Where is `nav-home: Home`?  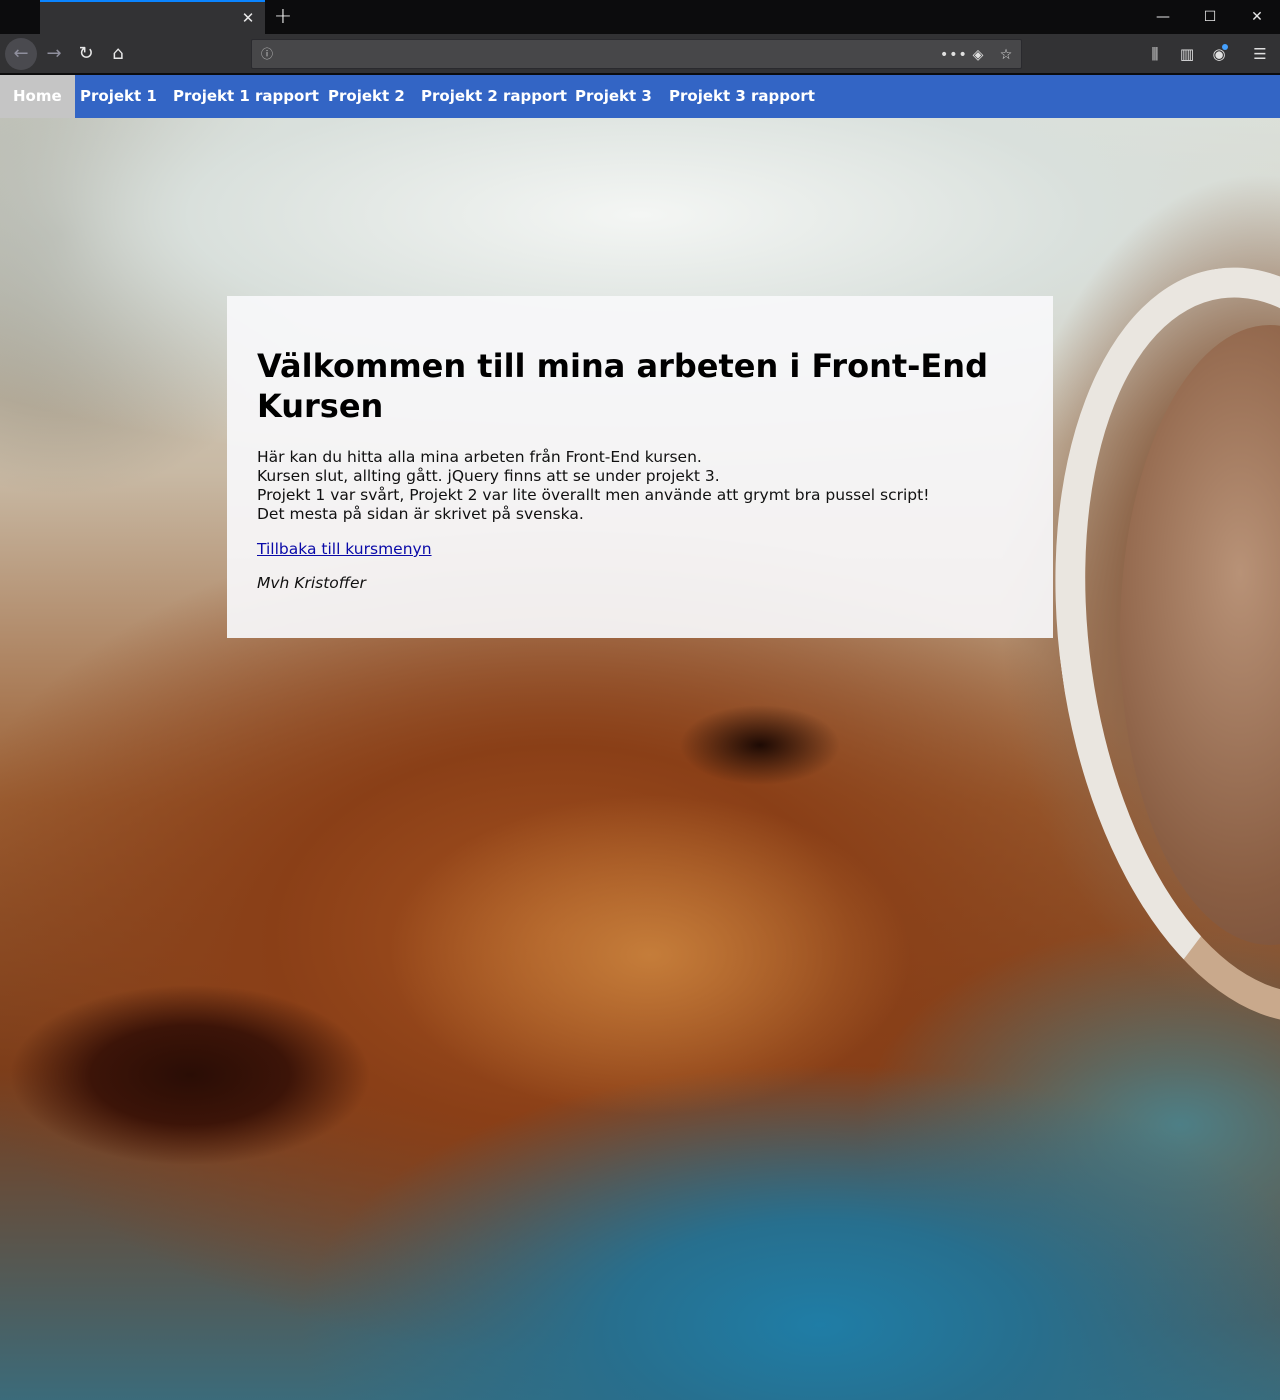 nav-home: Home is located at coordinates (37, 96).